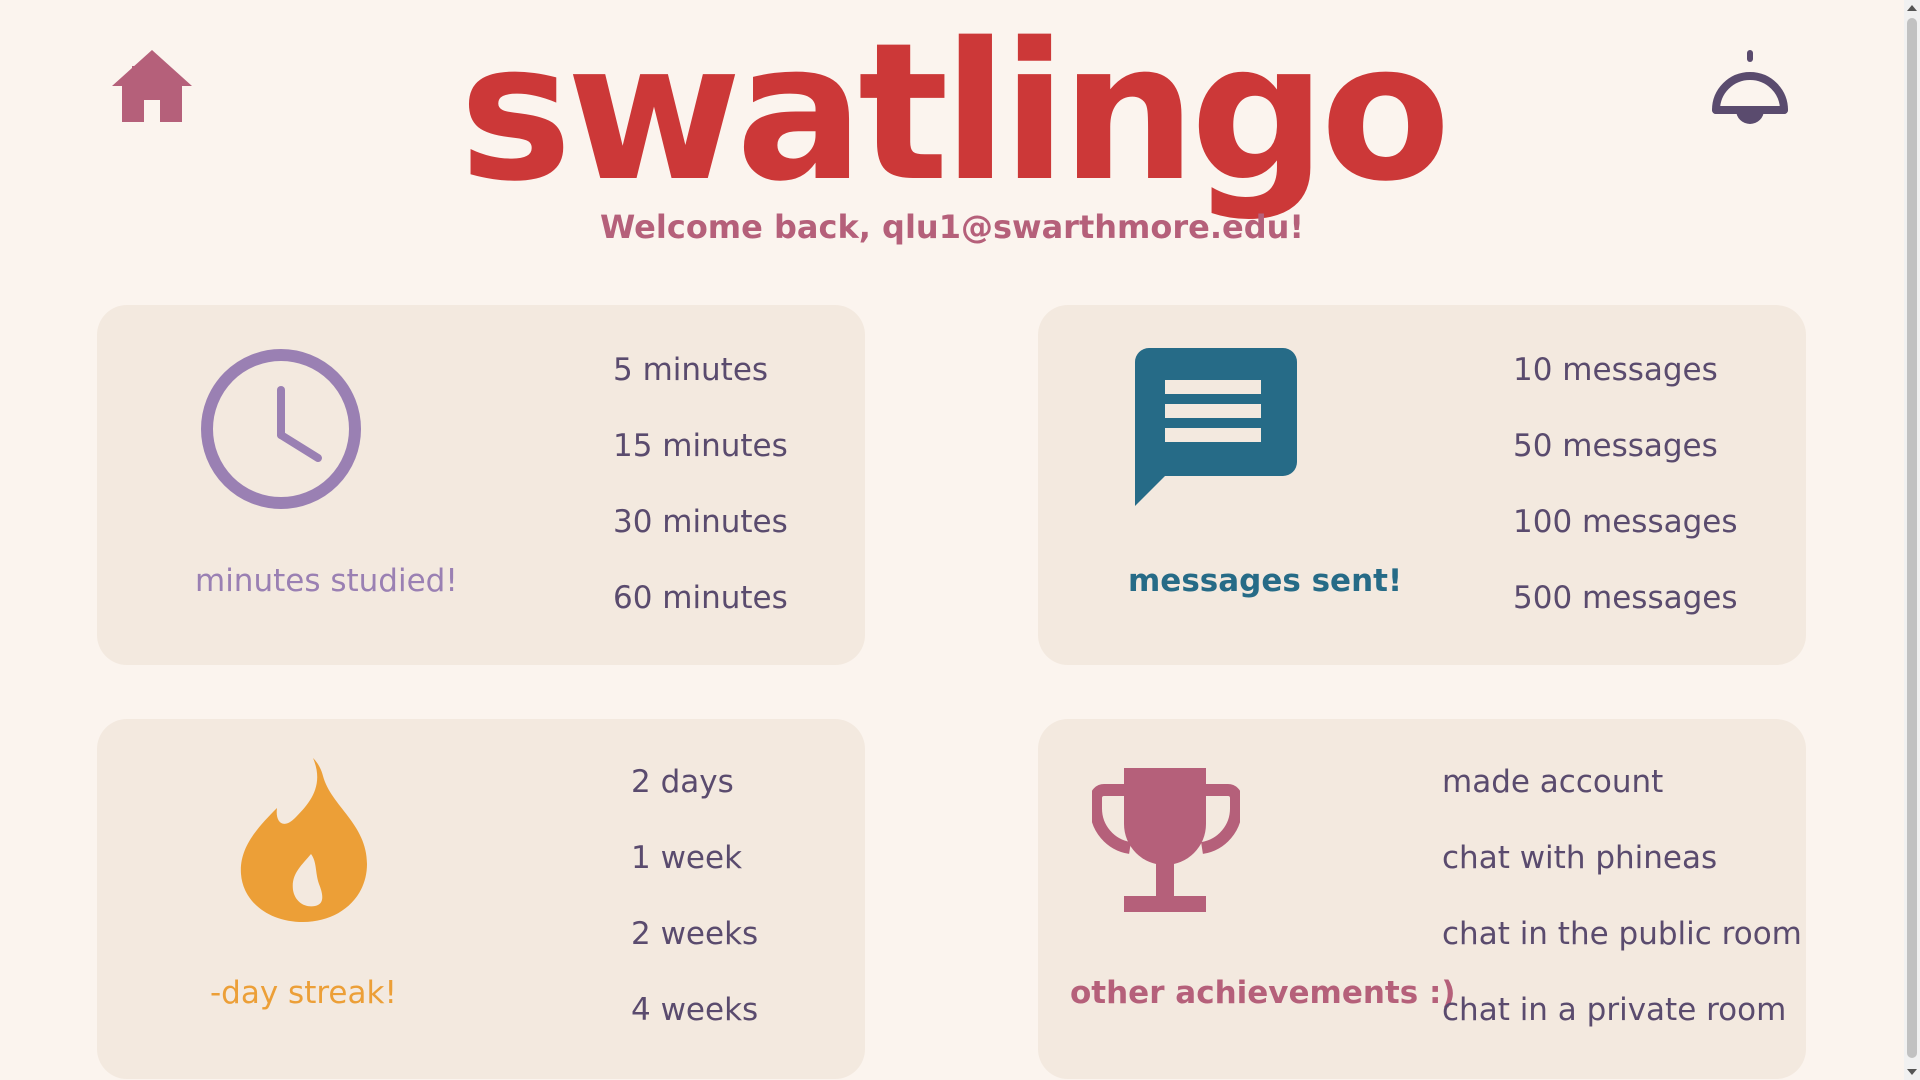 The height and width of the screenshot is (1080, 1920). I want to click on scroll-up-icon, so click(1912, 8).